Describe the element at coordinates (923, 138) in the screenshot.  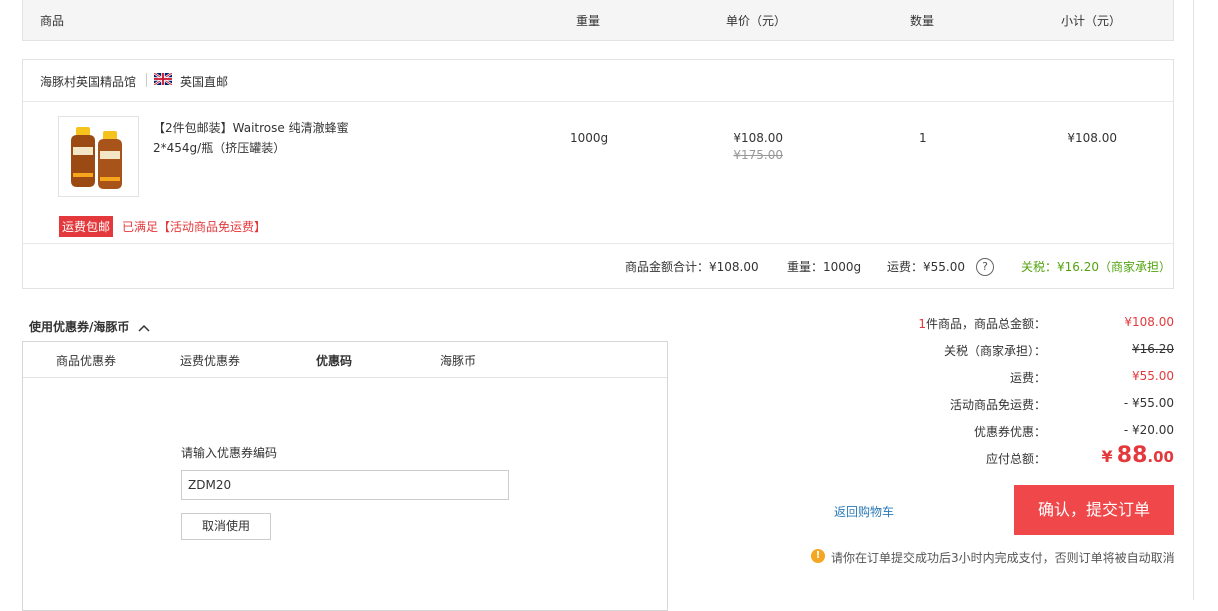
I see `item-quantity: 1` at that location.